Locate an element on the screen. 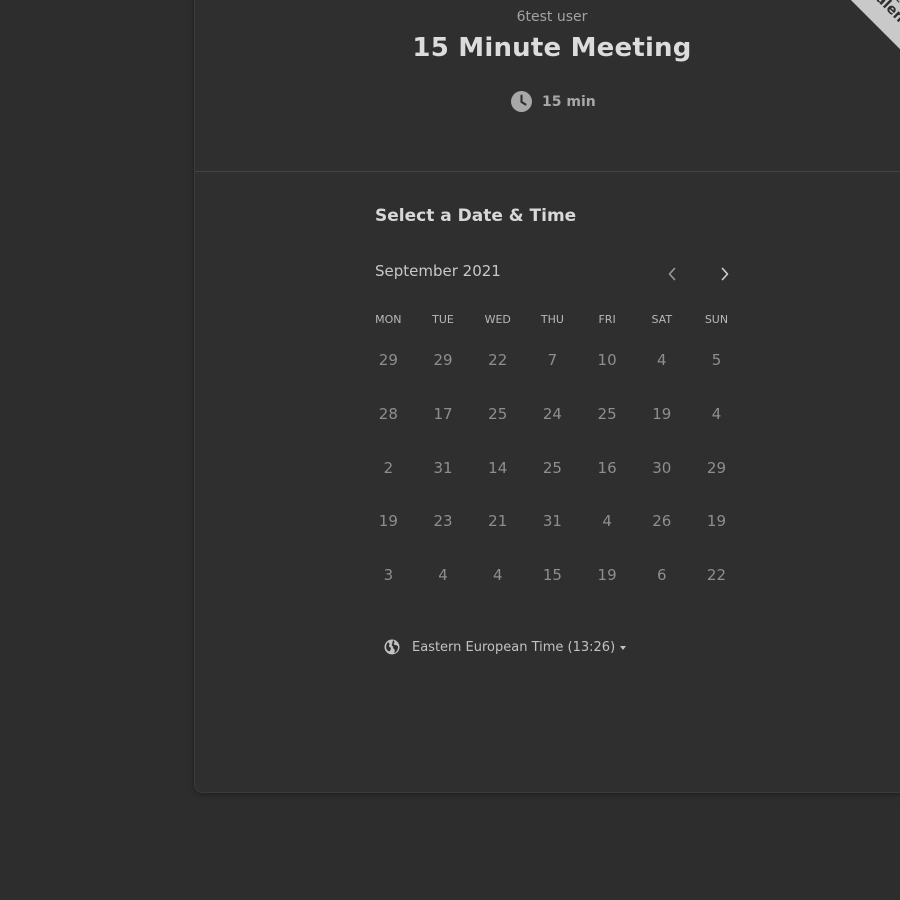  calendar-day: 26 is located at coordinates (662, 521).